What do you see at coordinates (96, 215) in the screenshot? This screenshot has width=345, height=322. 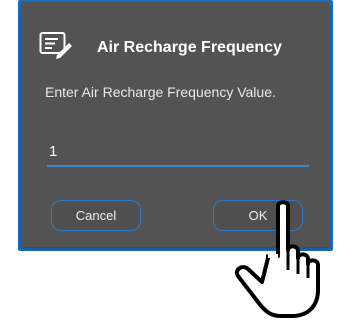 I see `cancel-button: Cancel` at bounding box center [96, 215].